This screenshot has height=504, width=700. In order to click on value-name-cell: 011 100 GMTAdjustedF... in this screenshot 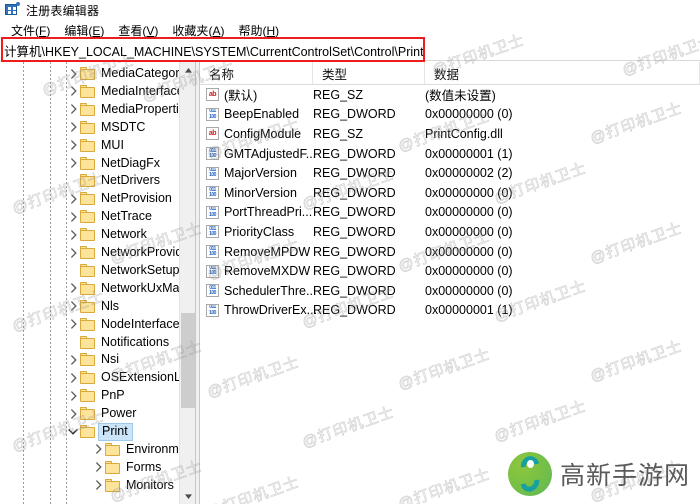, I will do `click(261, 154)`.